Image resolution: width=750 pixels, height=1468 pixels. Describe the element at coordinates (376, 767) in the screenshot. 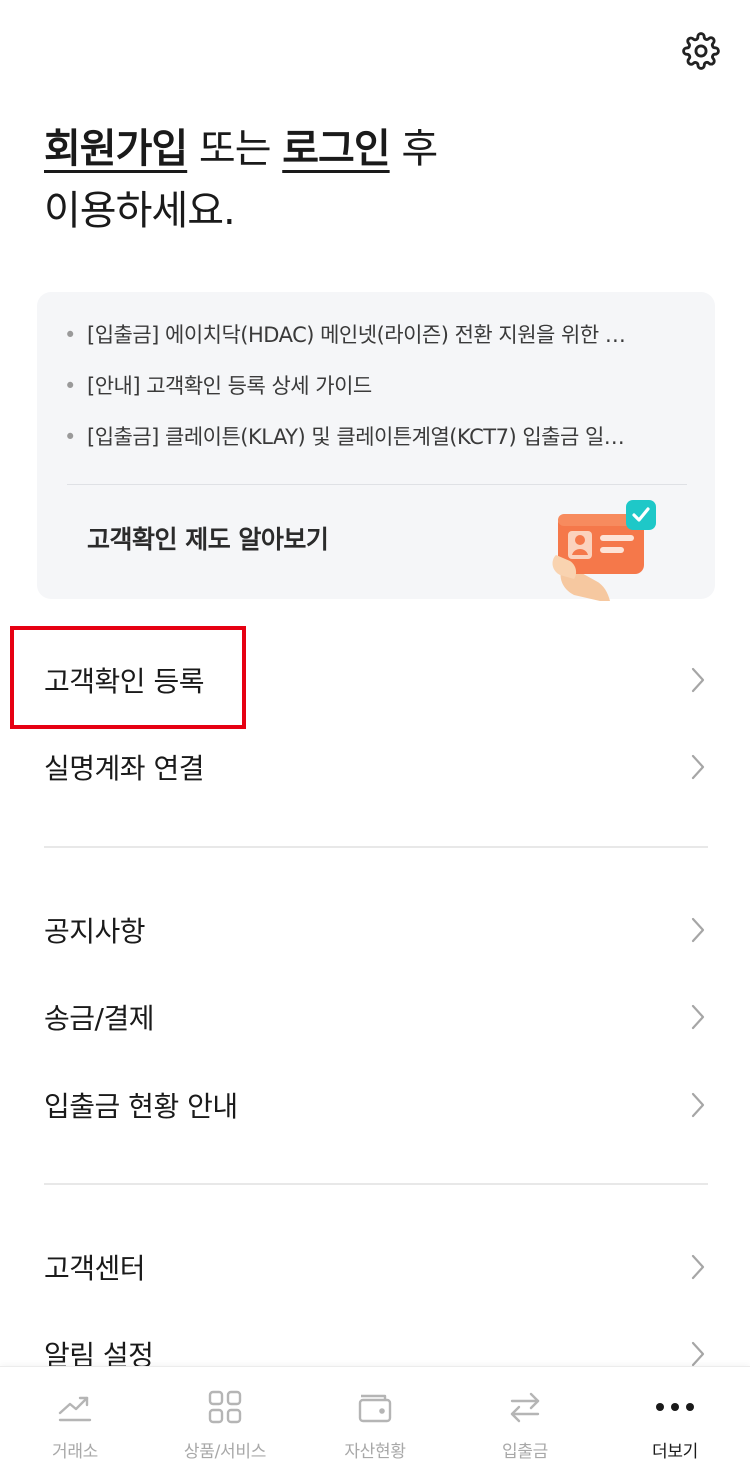

I see `menu-item-bank-account: 실명계좌 연결` at that location.